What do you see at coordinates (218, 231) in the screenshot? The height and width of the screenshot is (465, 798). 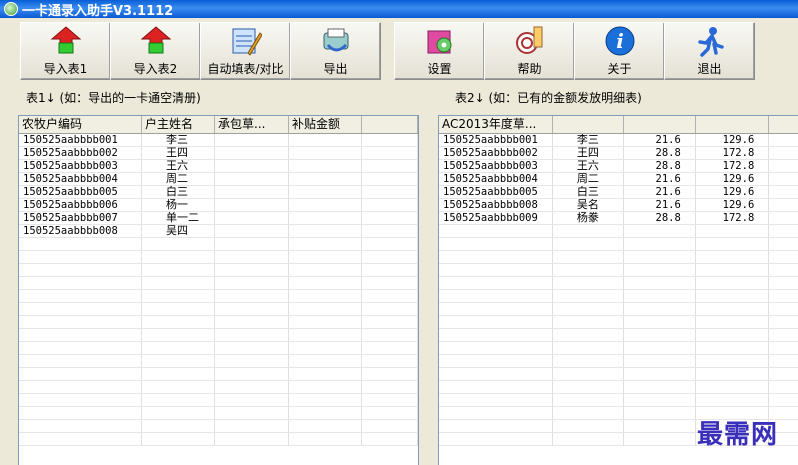 I see `table-row: 150525aabbbb008 吴四` at bounding box center [218, 231].